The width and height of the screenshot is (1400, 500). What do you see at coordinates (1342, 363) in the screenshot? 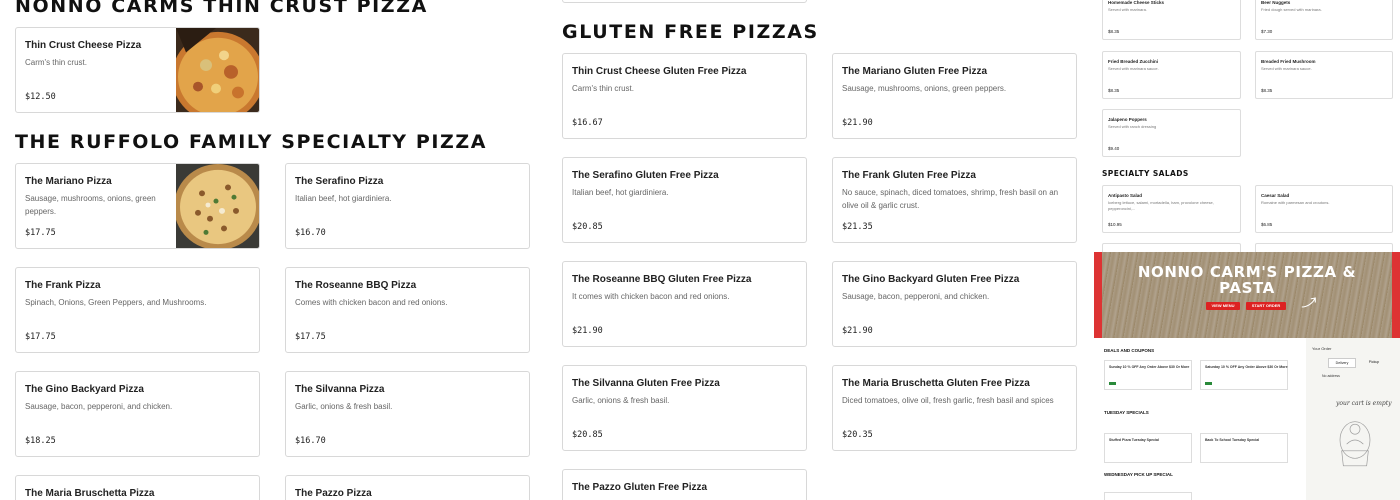
I see `delivery-tab: Delivery` at bounding box center [1342, 363].